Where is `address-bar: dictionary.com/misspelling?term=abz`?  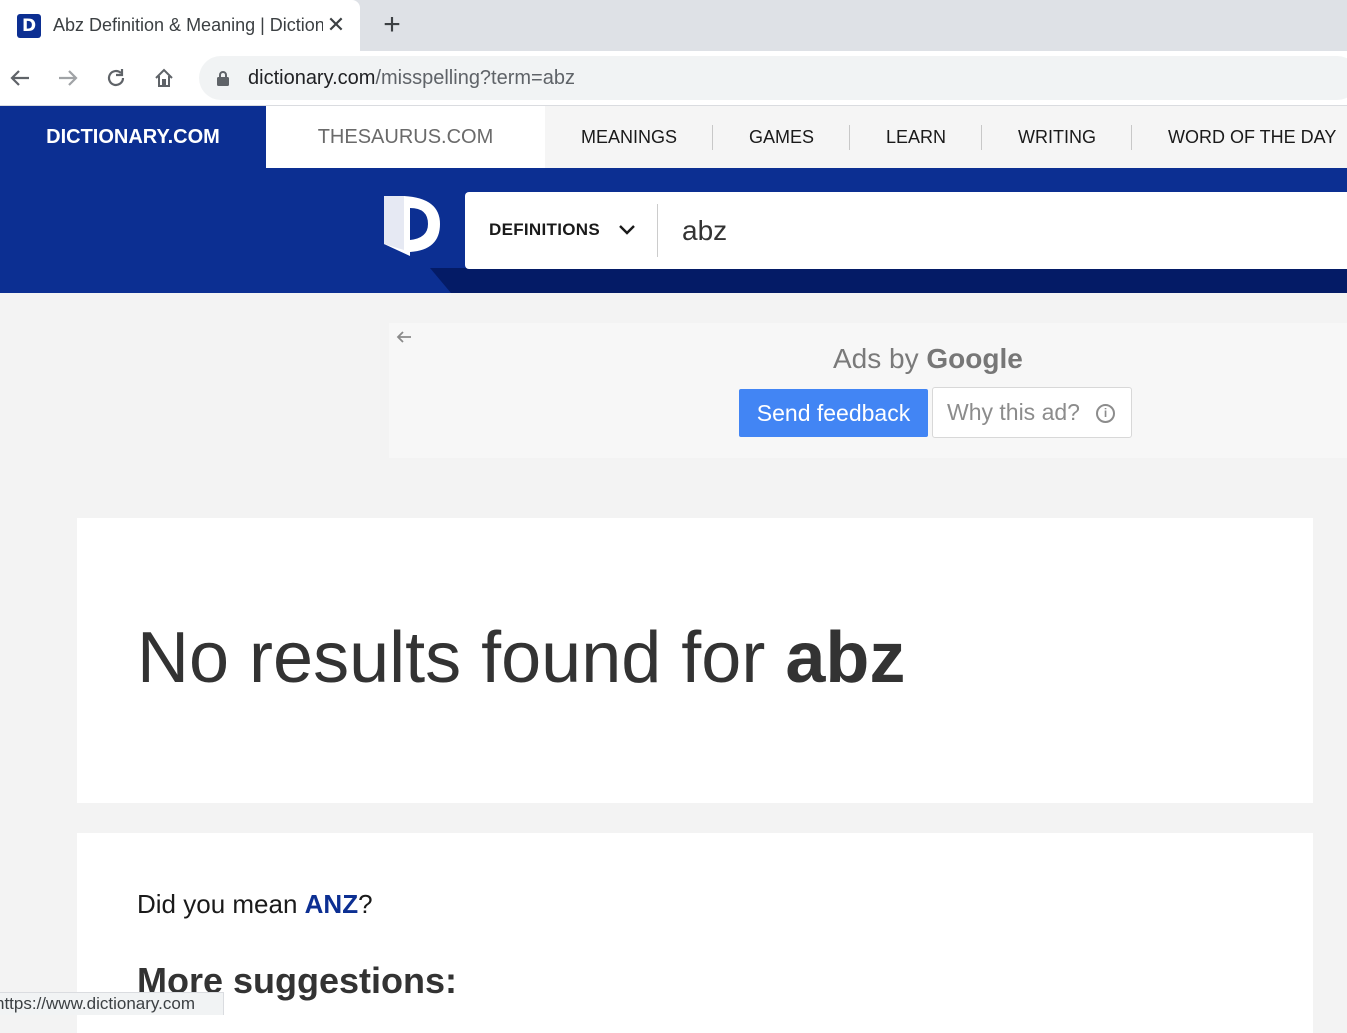 address-bar: dictionary.com/misspelling?term=abz is located at coordinates (773, 78).